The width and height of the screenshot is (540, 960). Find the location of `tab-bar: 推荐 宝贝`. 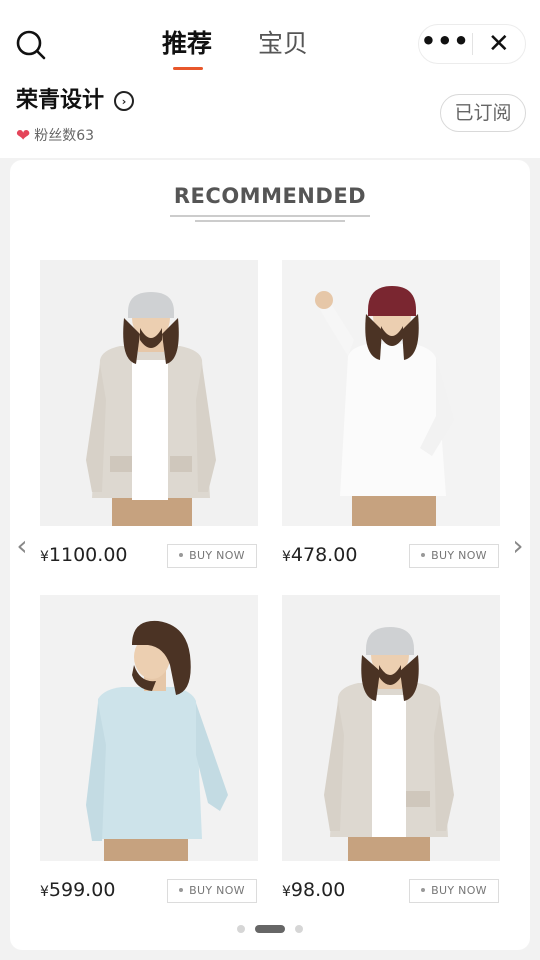

tab-bar: 推荐 宝贝 is located at coordinates (235, 47).